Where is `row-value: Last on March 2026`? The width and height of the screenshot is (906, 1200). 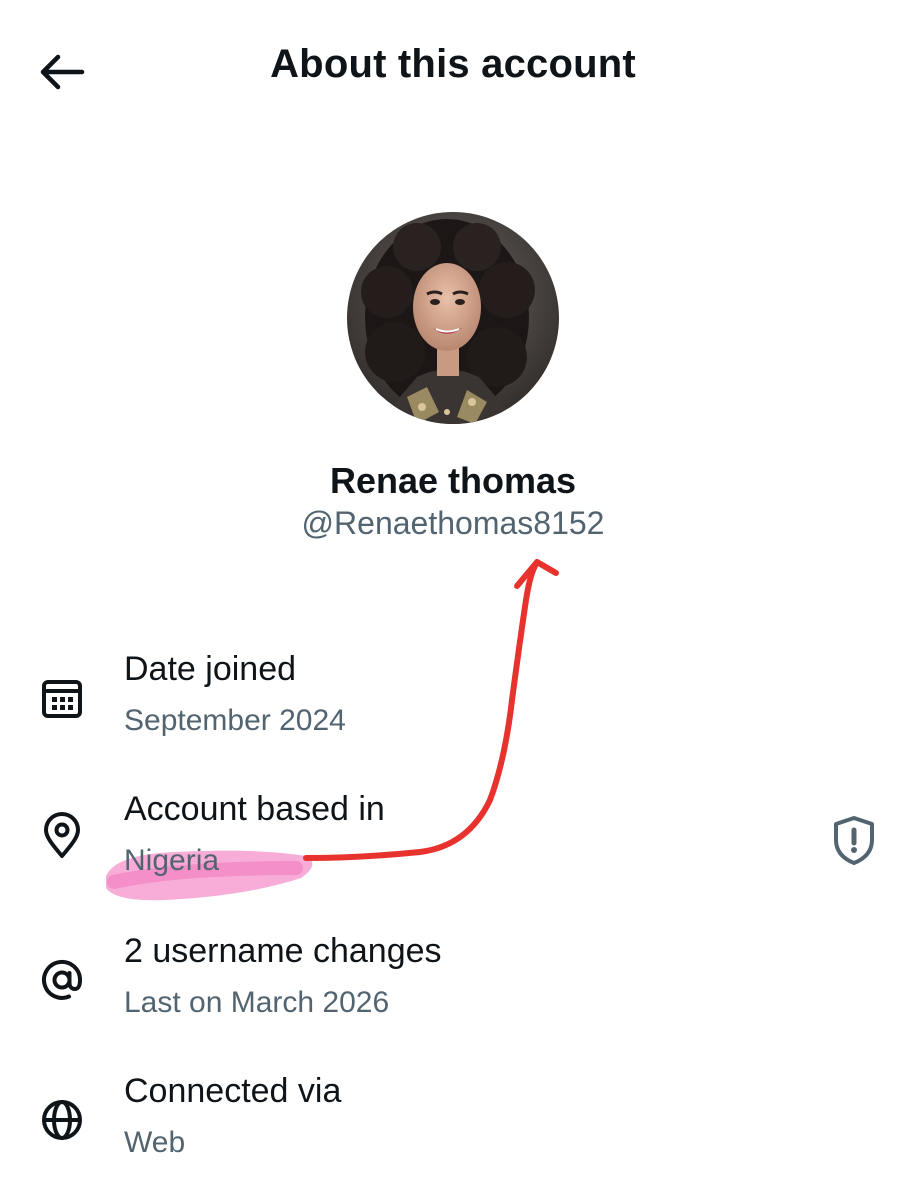 row-value: Last on March 2026 is located at coordinates (257, 1002).